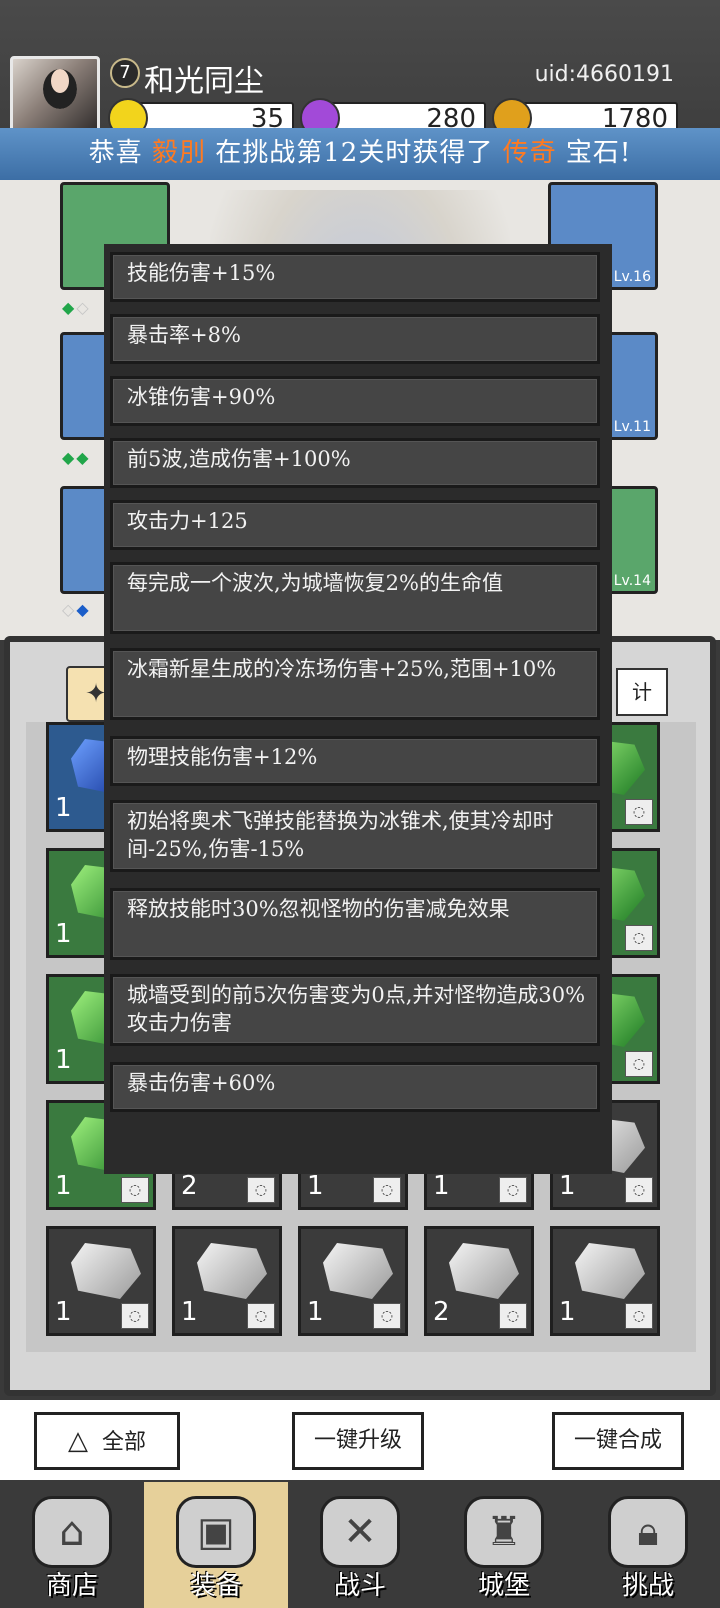  I want to click on bottom-nav: ⌂ 商店 ▣ 装备 ✕ 战斗 ♜ 城堡 🔒︎ 挑战, so click(360, 1545).